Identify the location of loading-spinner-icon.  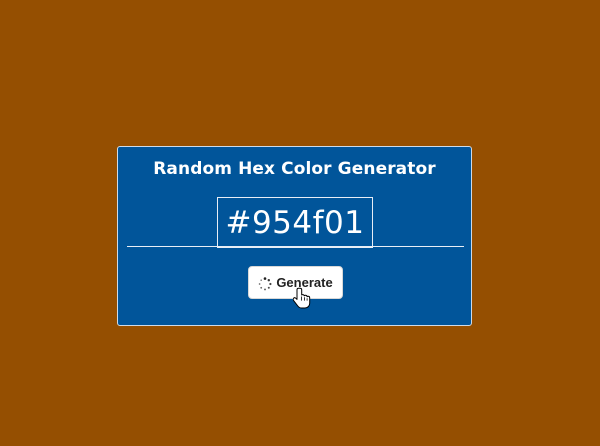
(265, 283).